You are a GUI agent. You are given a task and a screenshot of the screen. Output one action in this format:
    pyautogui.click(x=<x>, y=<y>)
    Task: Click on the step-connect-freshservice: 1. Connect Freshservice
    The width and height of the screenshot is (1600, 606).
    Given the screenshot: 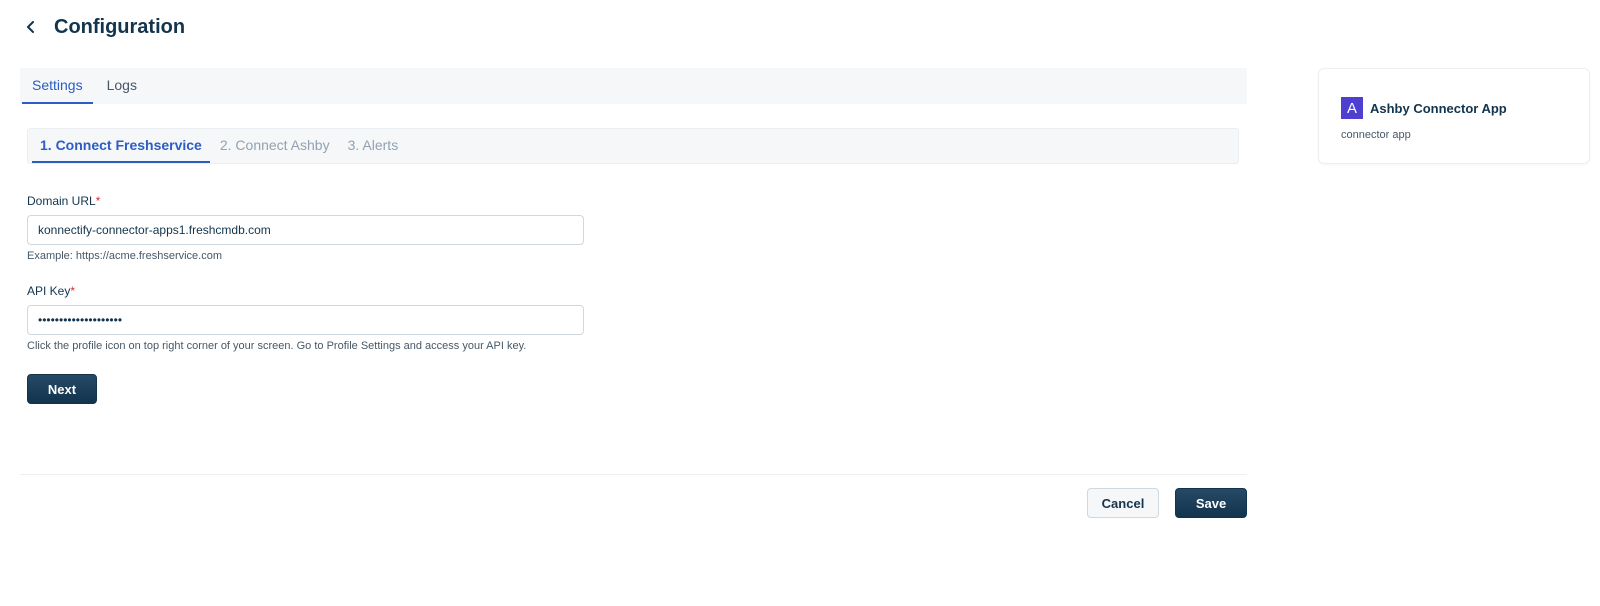 What is the action you would take?
    pyautogui.click(x=121, y=145)
    